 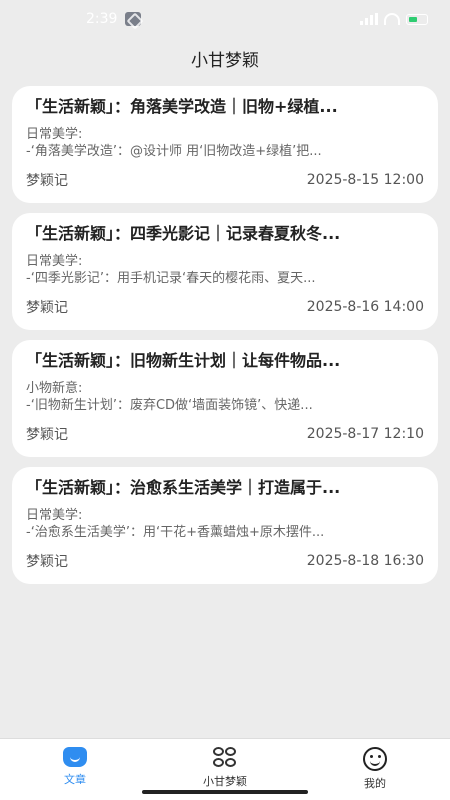 What do you see at coordinates (365, 434) in the screenshot?
I see `article-date: 2025-8-17 12:10` at bounding box center [365, 434].